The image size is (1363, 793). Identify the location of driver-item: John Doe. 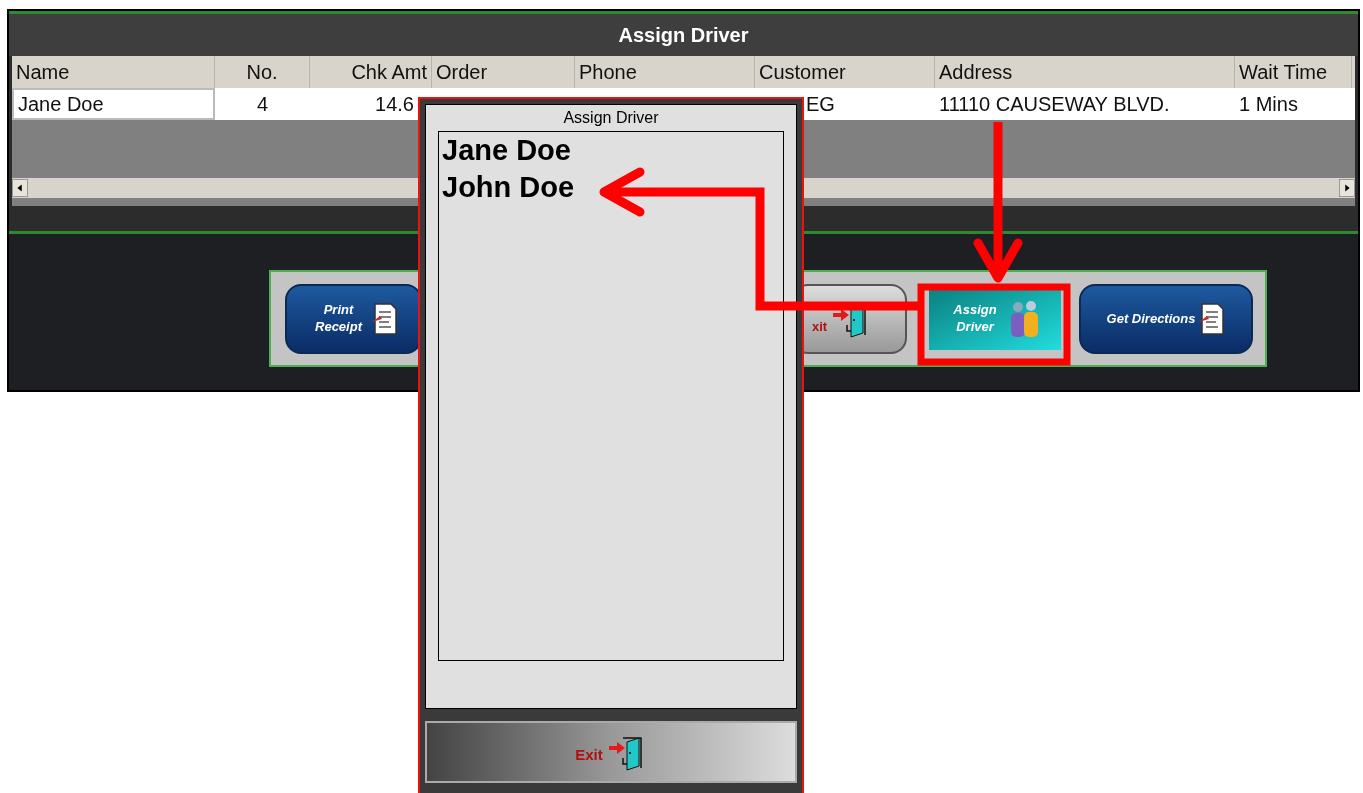
(508, 187).